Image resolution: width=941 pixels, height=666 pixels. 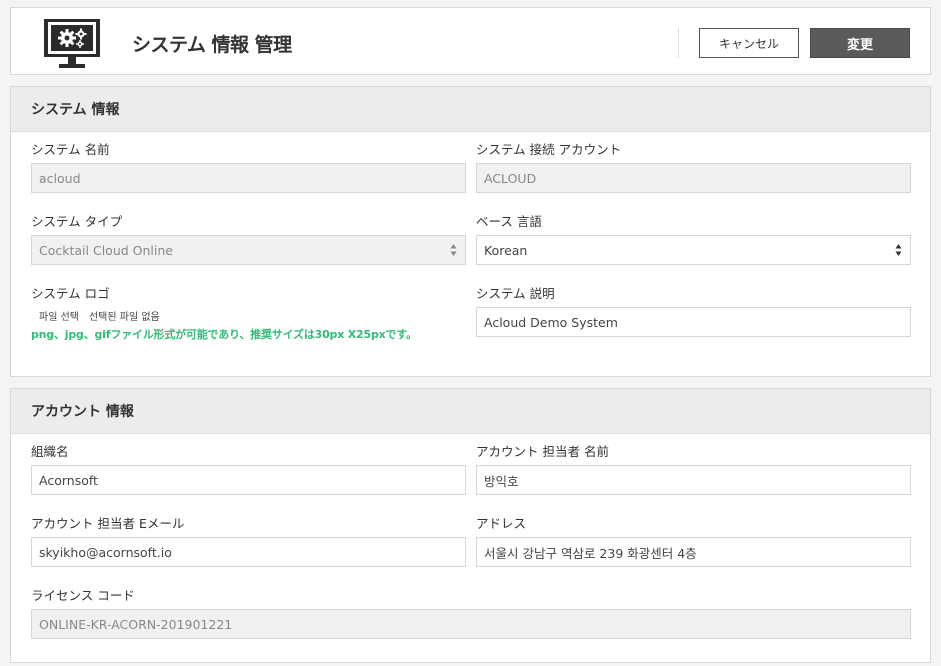 What do you see at coordinates (693, 250) in the screenshot?
I see `base-language-select: Korean` at bounding box center [693, 250].